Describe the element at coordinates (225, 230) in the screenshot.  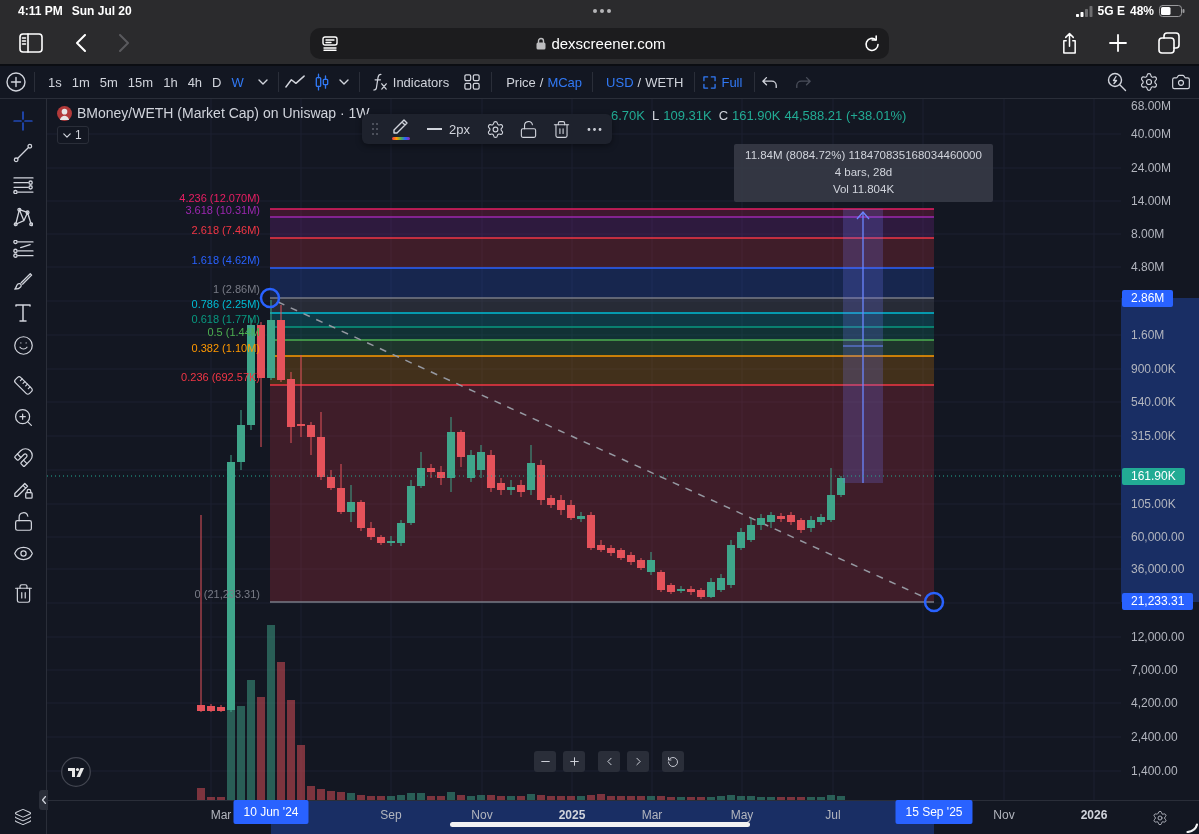
I see `fib-level-label: 2.618 (7.46M)` at that location.